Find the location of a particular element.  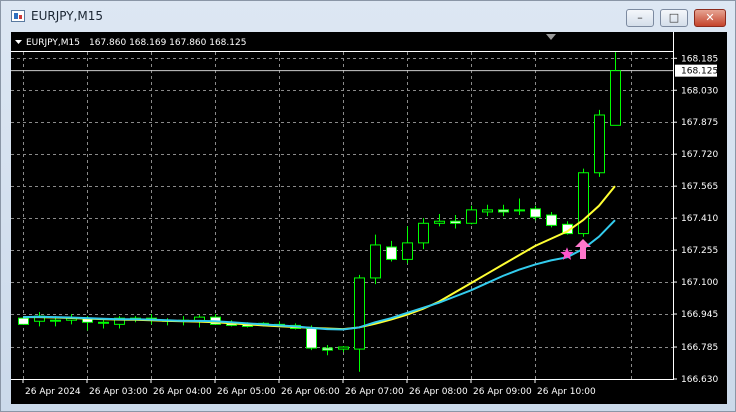

time-tick-label: 26 Apr 09:00 is located at coordinates (502, 392).